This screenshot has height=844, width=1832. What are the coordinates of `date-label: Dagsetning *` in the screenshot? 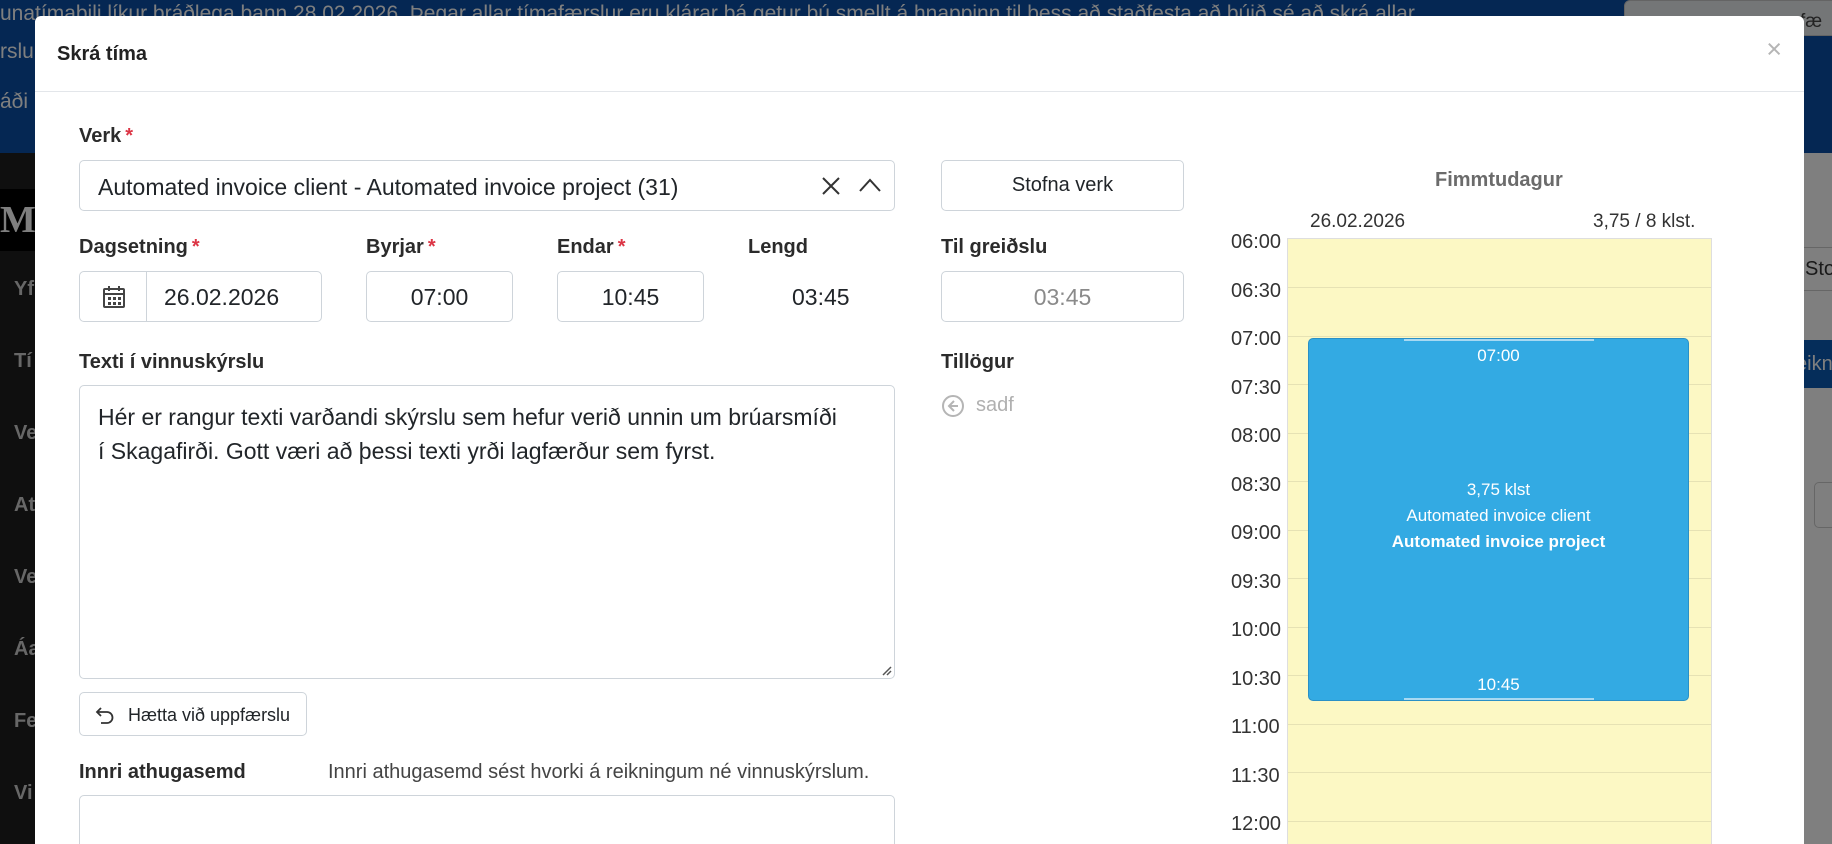 It's located at (139, 247).